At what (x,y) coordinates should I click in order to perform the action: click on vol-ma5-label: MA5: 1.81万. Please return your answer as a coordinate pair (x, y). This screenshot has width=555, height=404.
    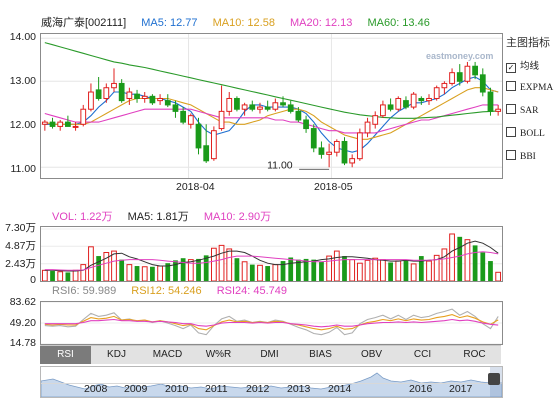
    Looking at the image, I should click on (158, 217).